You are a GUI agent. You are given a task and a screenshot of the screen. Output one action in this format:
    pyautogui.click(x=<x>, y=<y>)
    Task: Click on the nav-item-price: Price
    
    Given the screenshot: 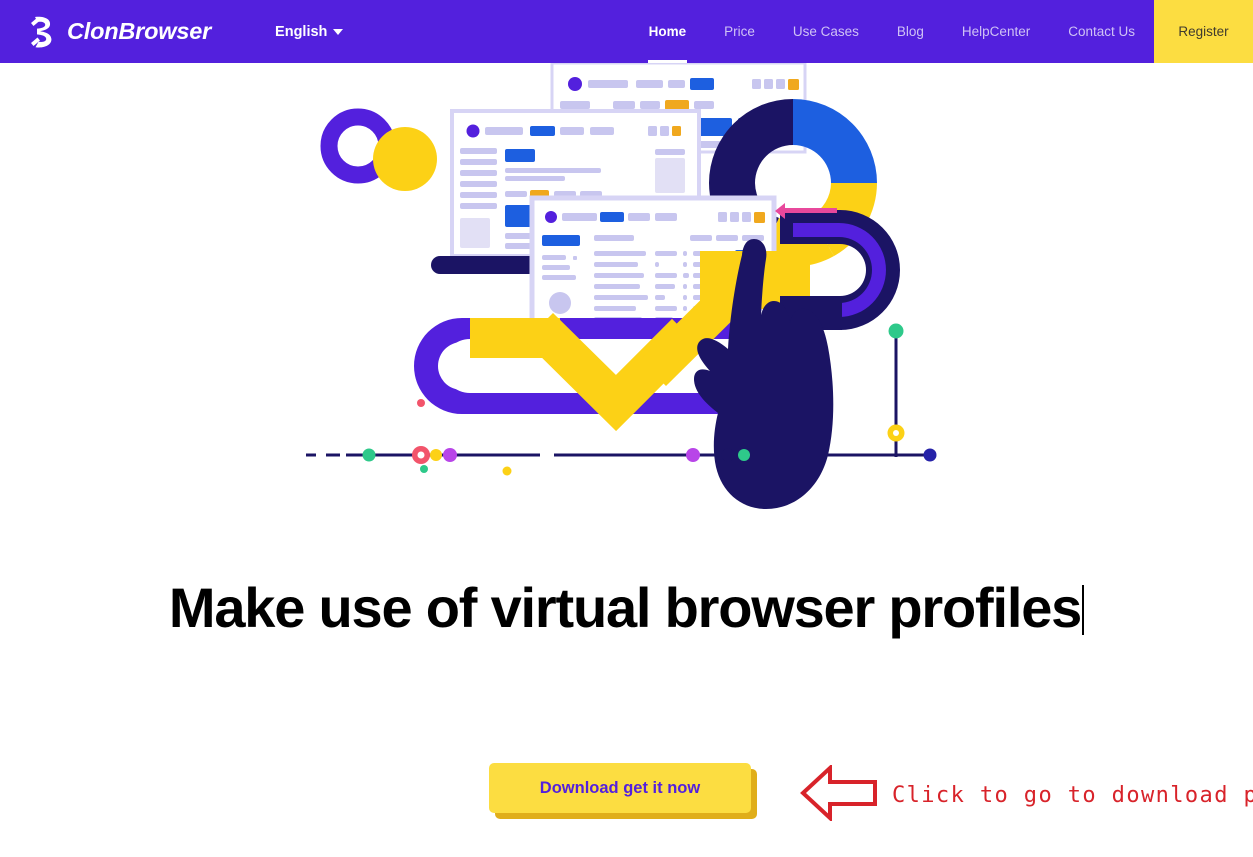 What is the action you would take?
    pyautogui.click(x=739, y=31)
    